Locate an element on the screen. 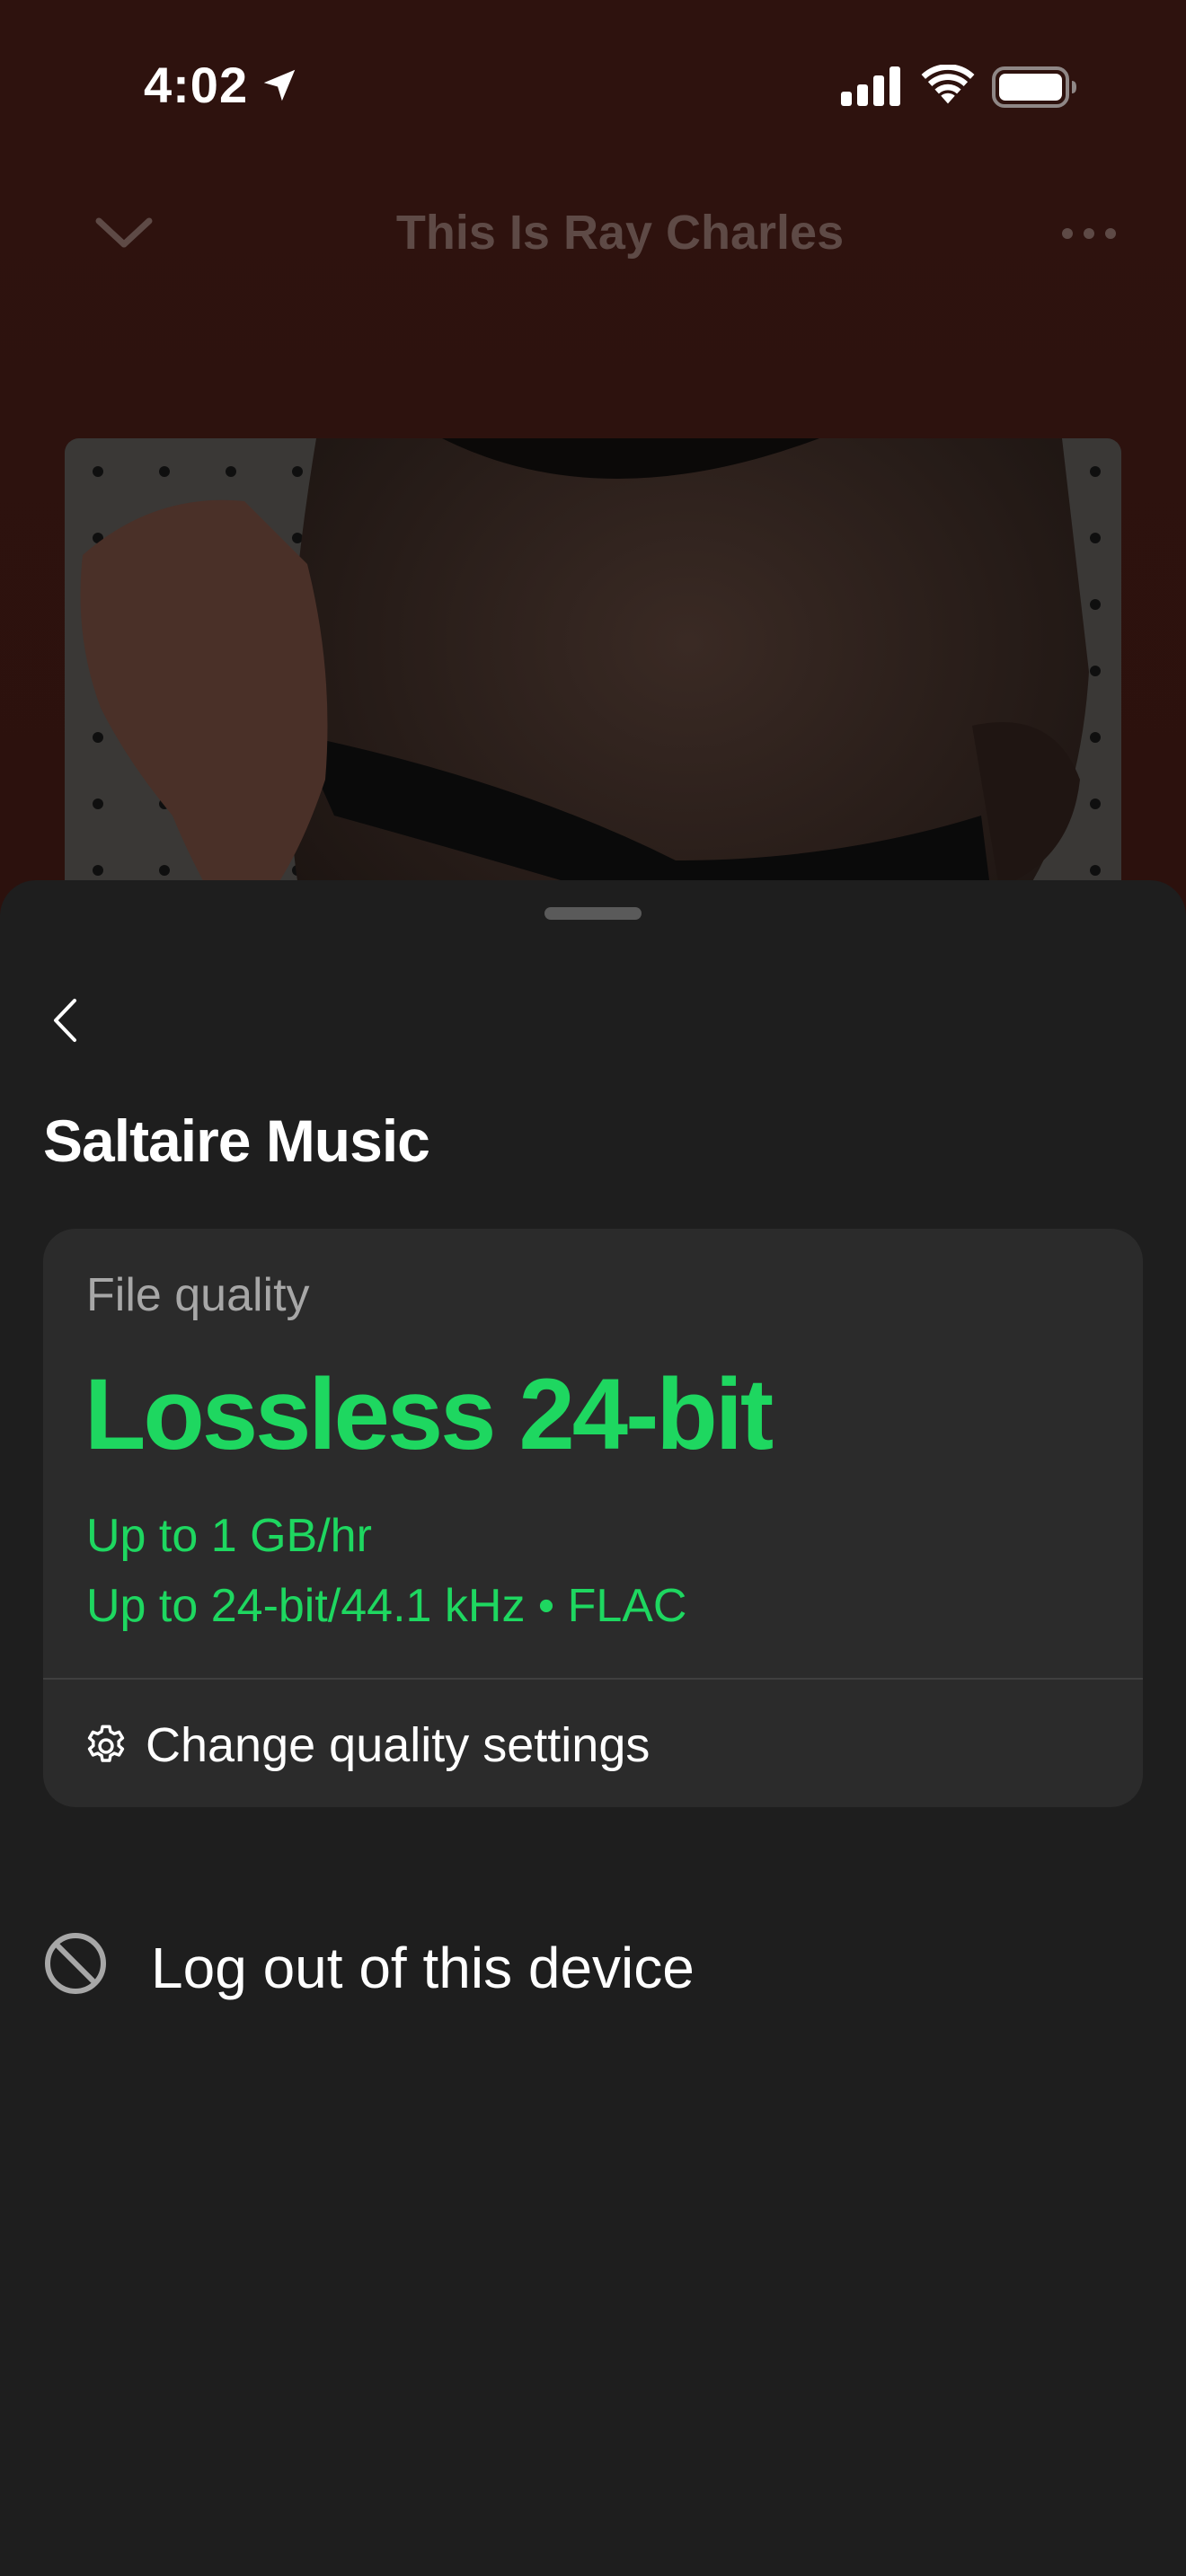 The image size is (1186, 2576). sheet-title: Saltaire Music is located at coordinates (236, 1140).